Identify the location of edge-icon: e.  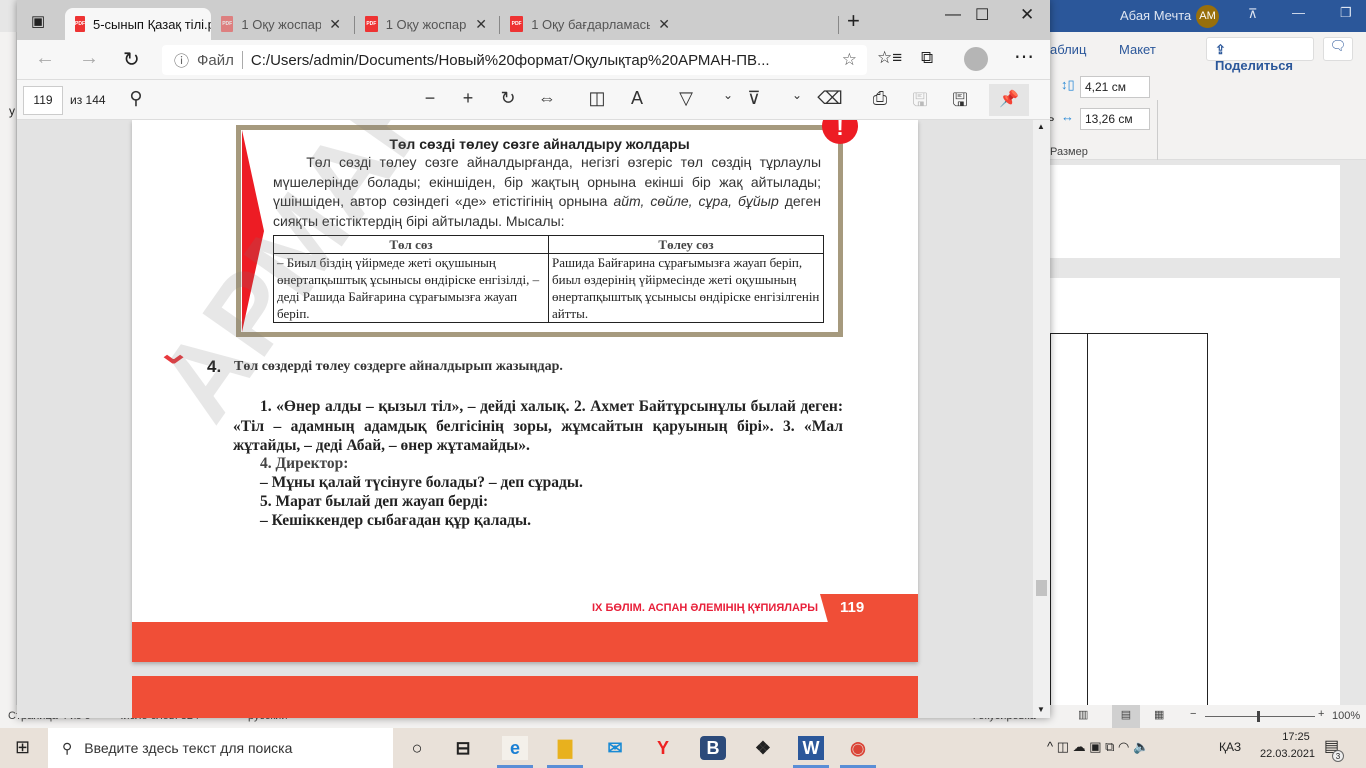
(515, 748).